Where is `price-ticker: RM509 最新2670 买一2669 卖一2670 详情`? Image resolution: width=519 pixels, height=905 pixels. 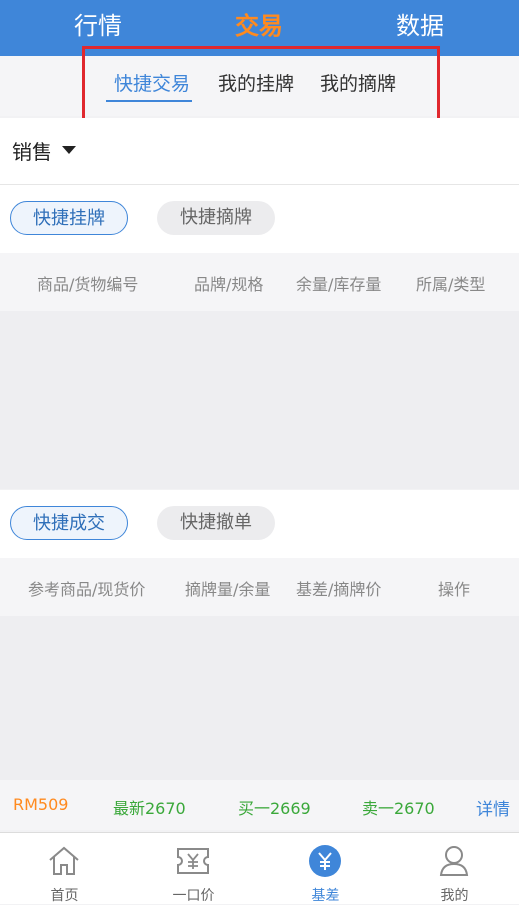
price-ticker: RM509 最新2670 买一2669 卖一2670 详情 is located at coordinates (259, 805).